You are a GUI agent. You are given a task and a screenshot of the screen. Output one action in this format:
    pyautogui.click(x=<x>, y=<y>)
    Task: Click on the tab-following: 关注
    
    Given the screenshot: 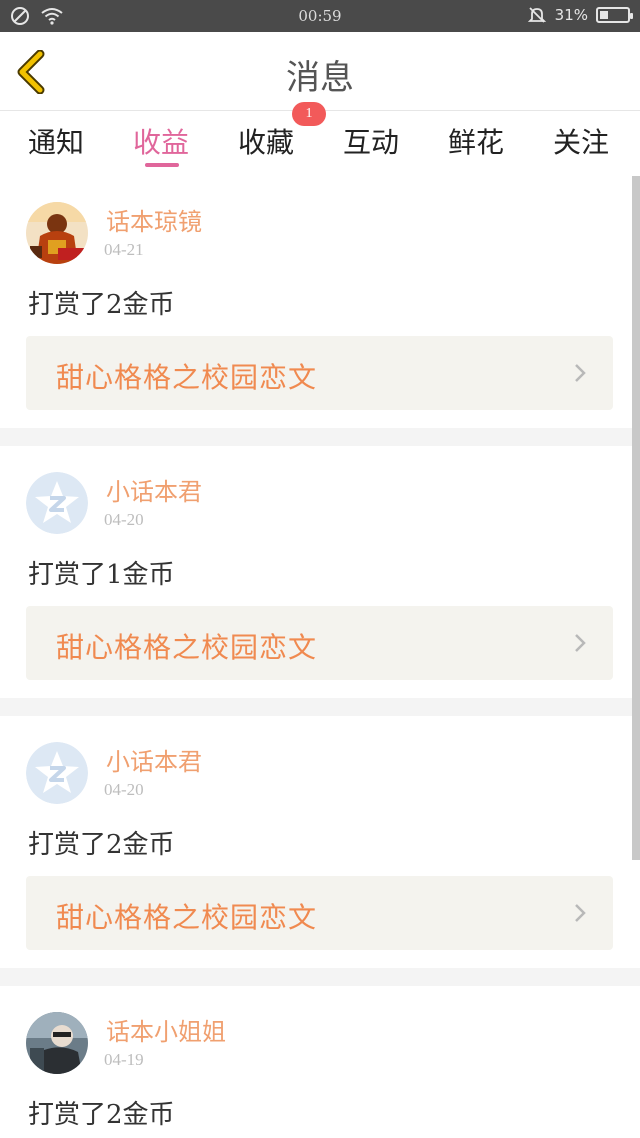 What is the action you would take?
    pyautogui.click(x=581, y=141)
    